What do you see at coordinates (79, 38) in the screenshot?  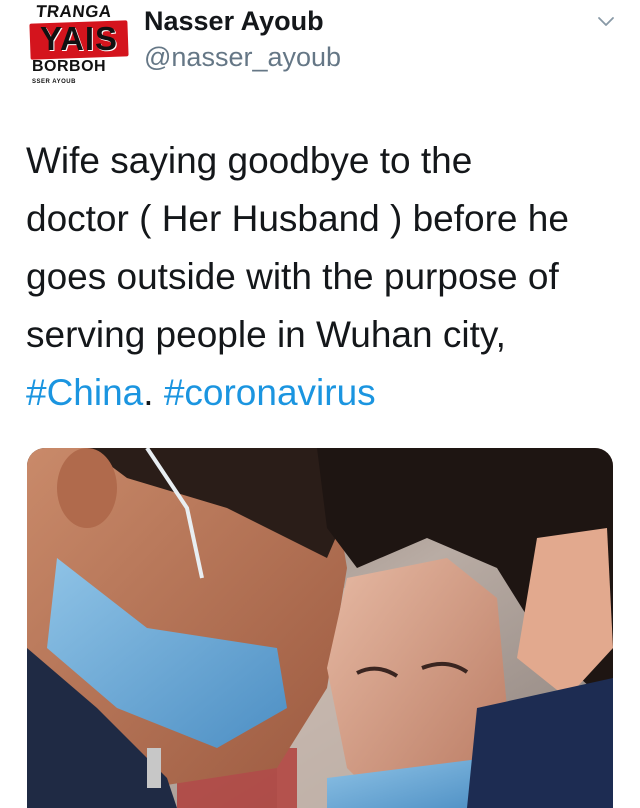 I see `avatar-logo-middle: YAIS` at bounding box center [79, 38].